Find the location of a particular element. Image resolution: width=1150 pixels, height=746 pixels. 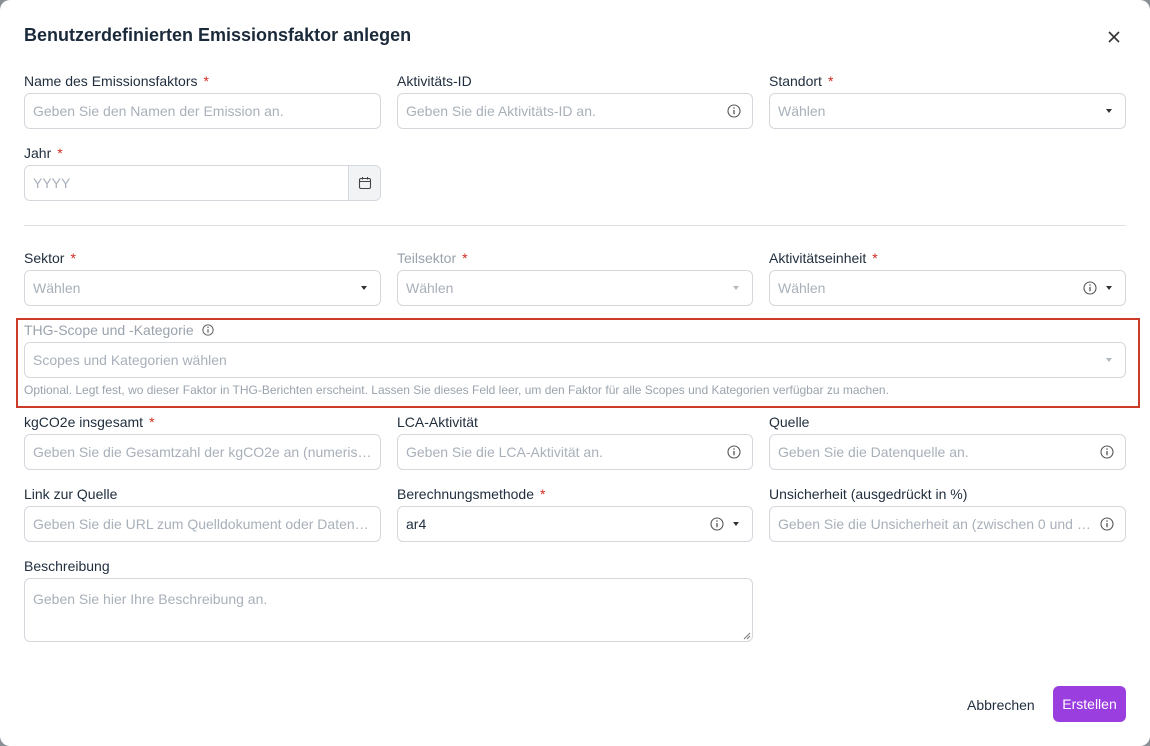

sector-label: Sektor * is located at coordinates (50, 258).